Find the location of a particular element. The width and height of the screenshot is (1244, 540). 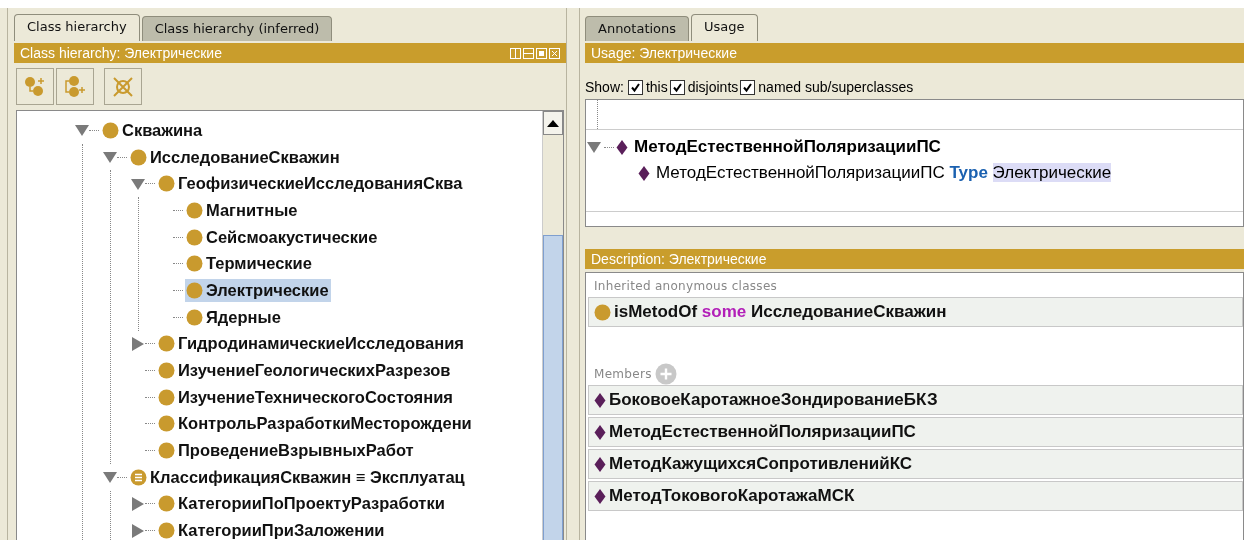

tree-item: КатегорииПриЗаложении is located at coordinates (272, 529).